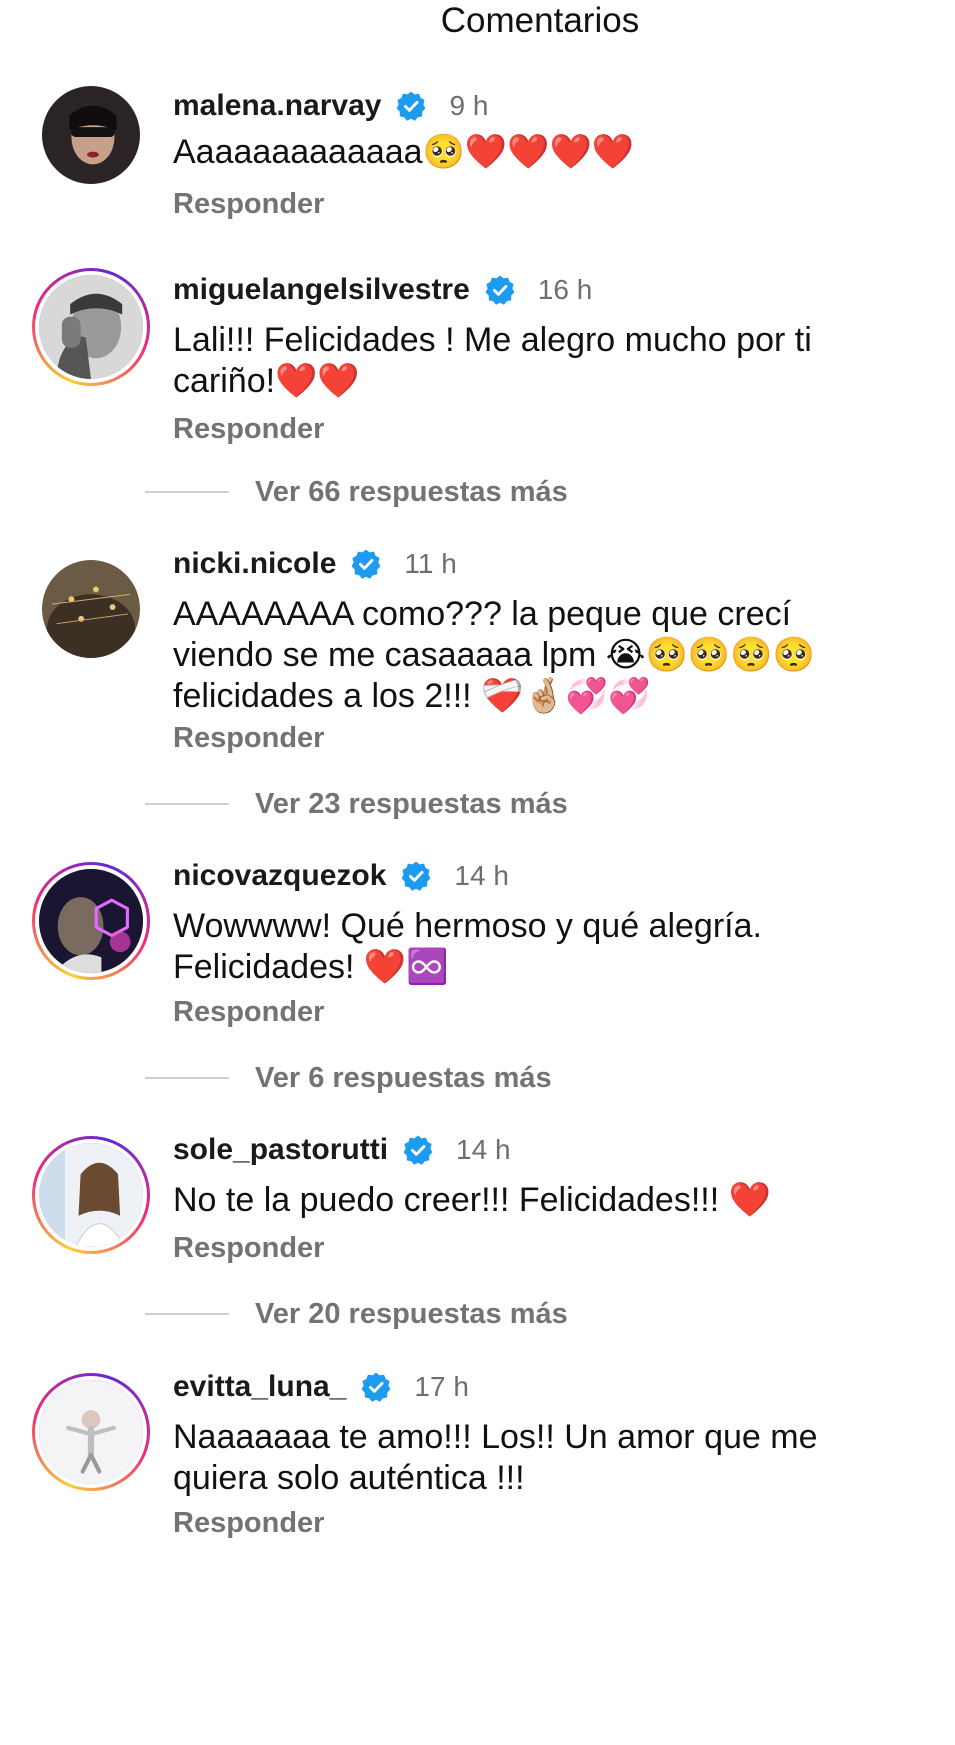  I want to click on view-more-replies-button: Ver 20 respuestas más, so click(356, 1314).